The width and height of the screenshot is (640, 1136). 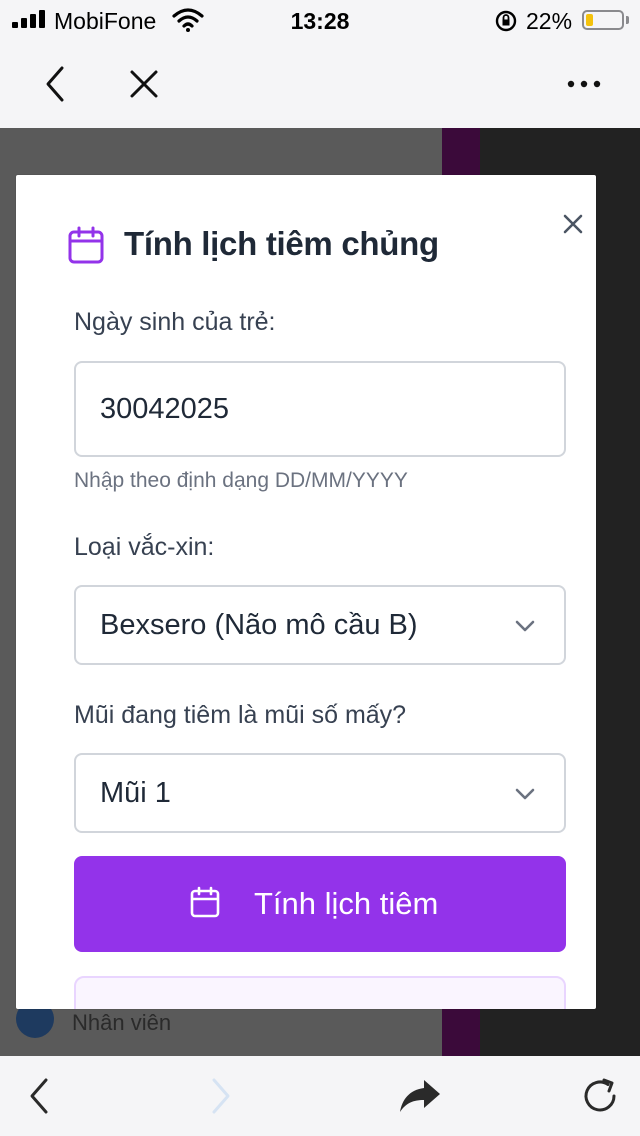 I want to click on dose-label: Mũi đang tiêm là mũi số mấy?, so click(x=240, y=715).